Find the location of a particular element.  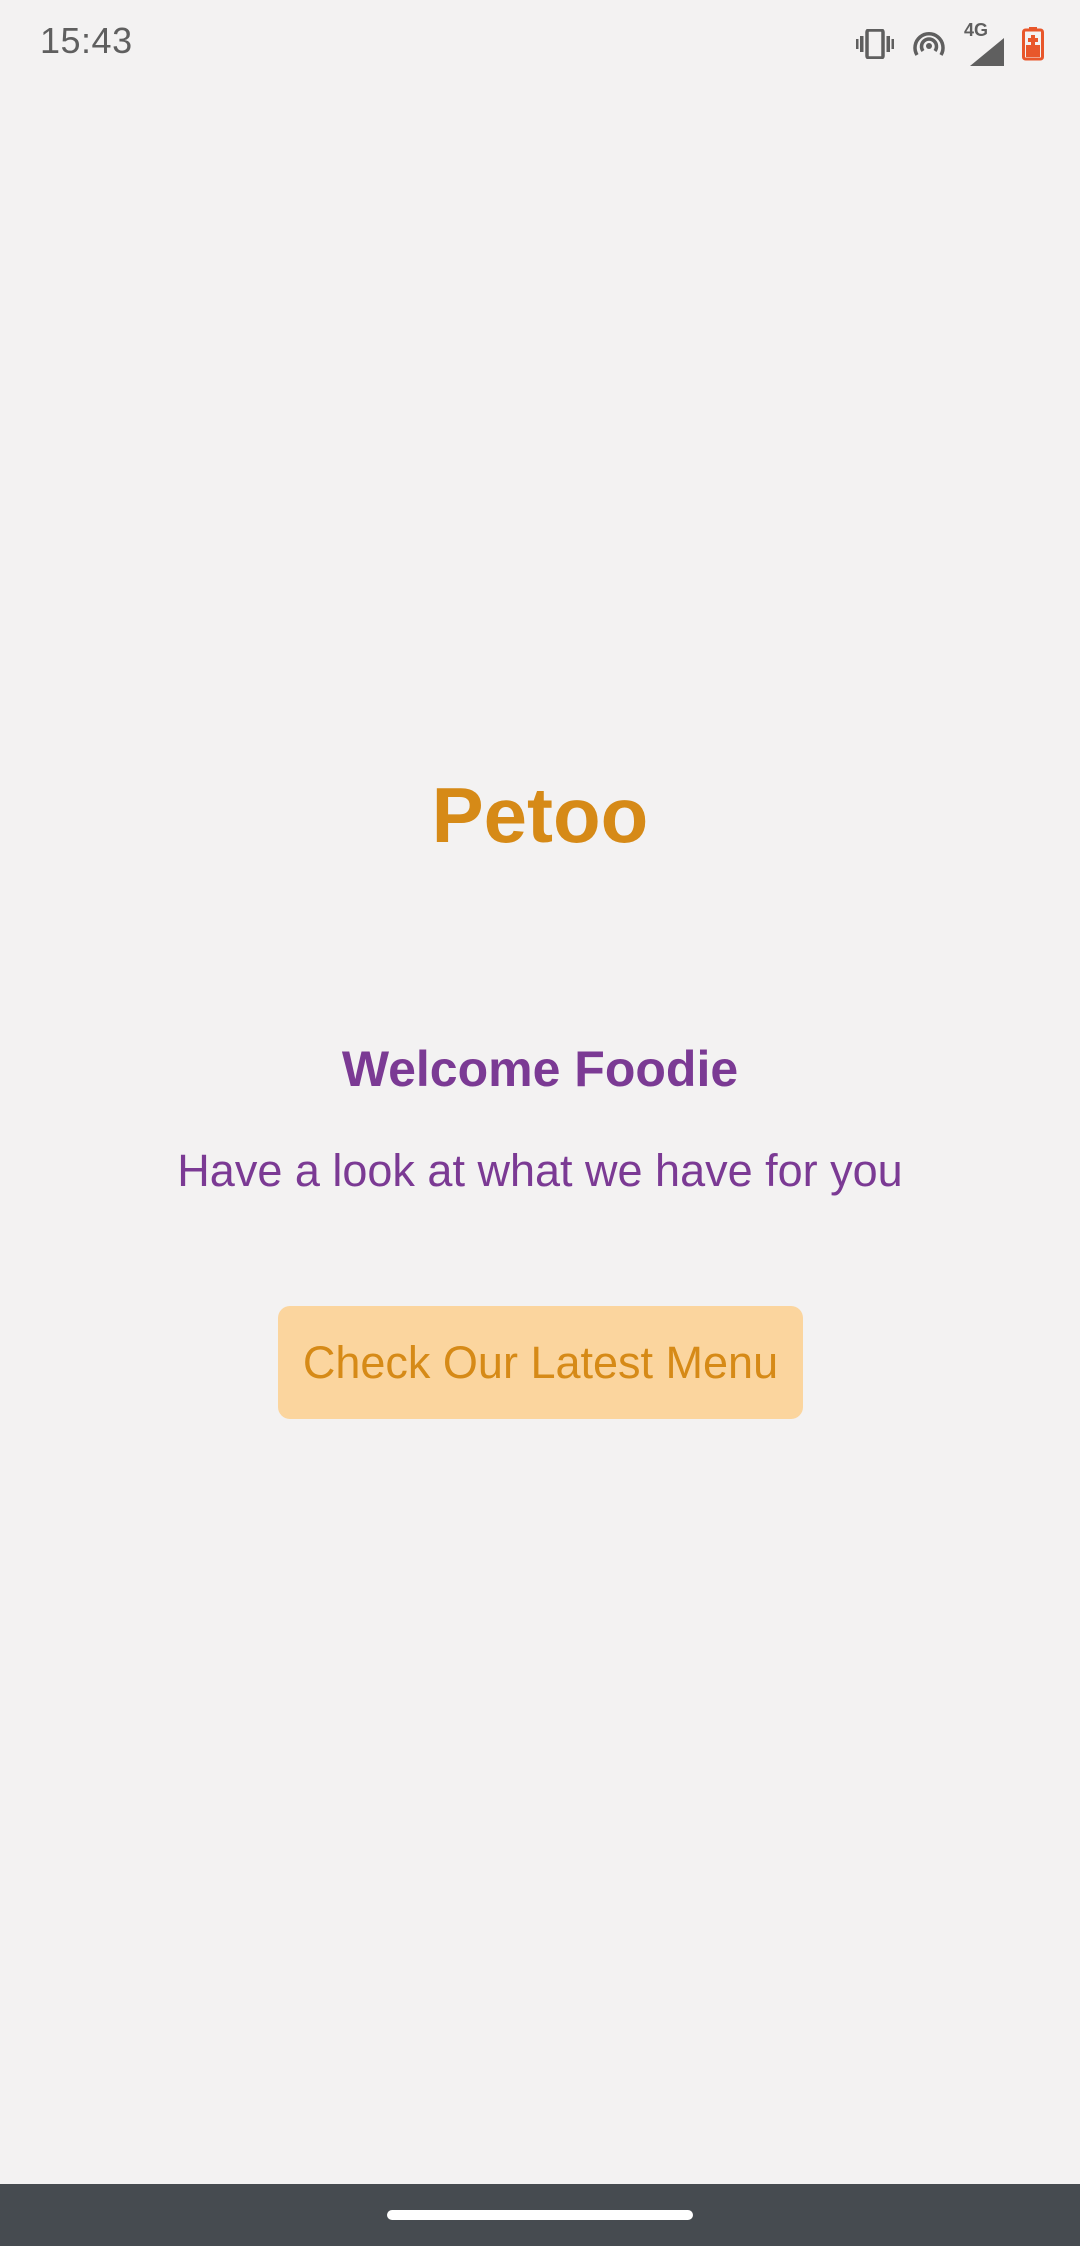

status-time: 15:43 is located at coordinates (86, 40).